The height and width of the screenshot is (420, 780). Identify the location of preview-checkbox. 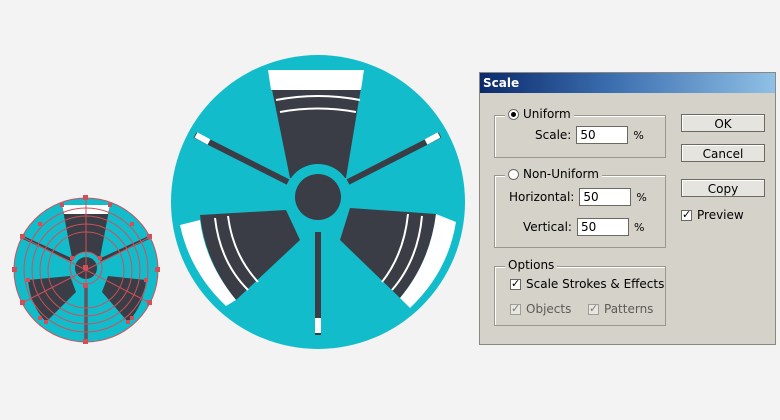
(686, 214).